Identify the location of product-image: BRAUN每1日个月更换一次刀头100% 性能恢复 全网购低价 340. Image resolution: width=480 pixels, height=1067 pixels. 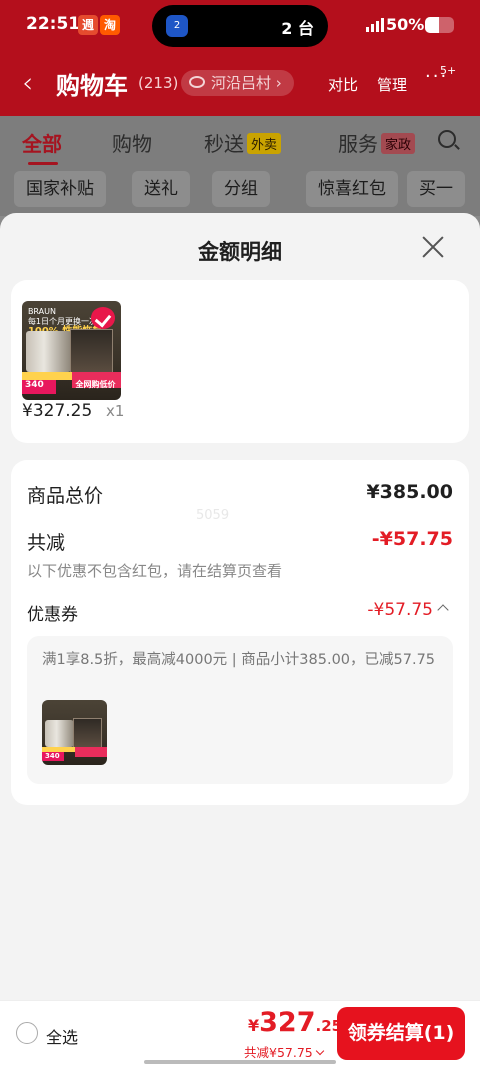
(71, 350).